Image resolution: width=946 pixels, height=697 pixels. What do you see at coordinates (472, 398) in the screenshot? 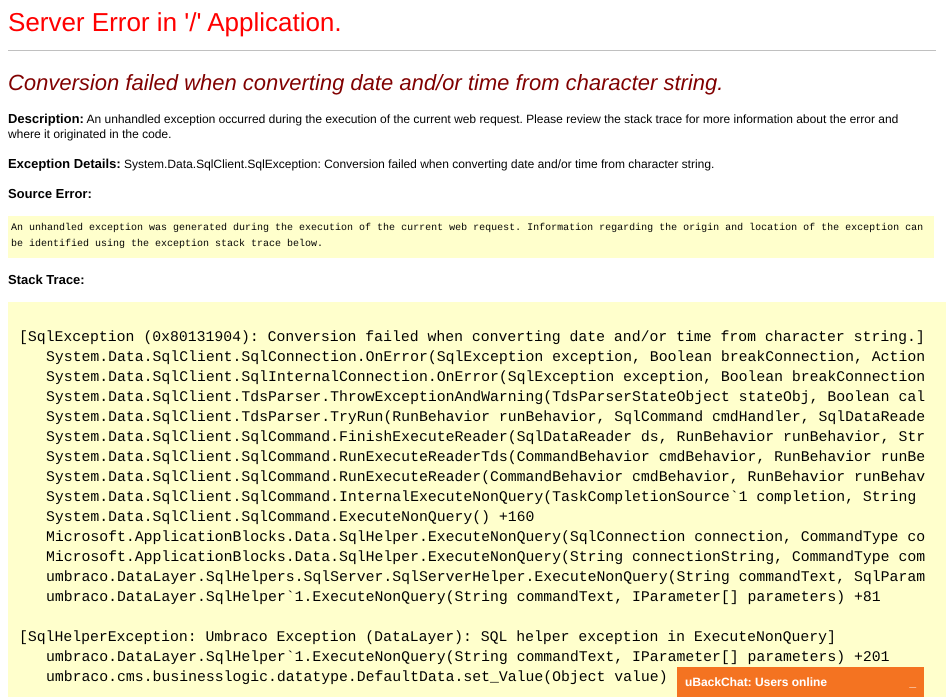
I see `stack-frame: System.Data.SqlClient.TdsParser.ThrowExceptionAndWarning(TdsParserStateObject stateObj, Boolean cal` at bounding box center [472, 398].